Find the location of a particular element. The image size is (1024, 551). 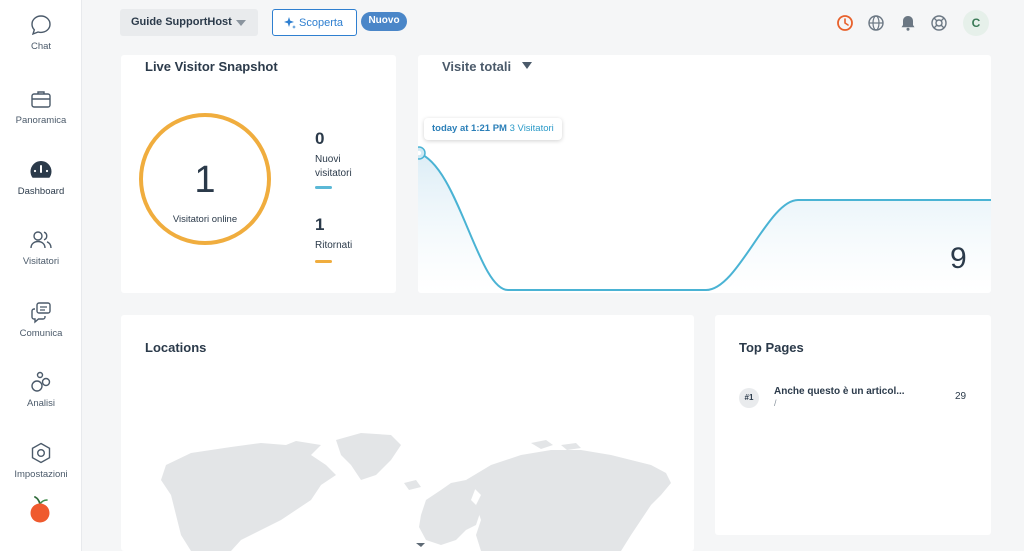

users-icon is located at coordinates (41, 240).